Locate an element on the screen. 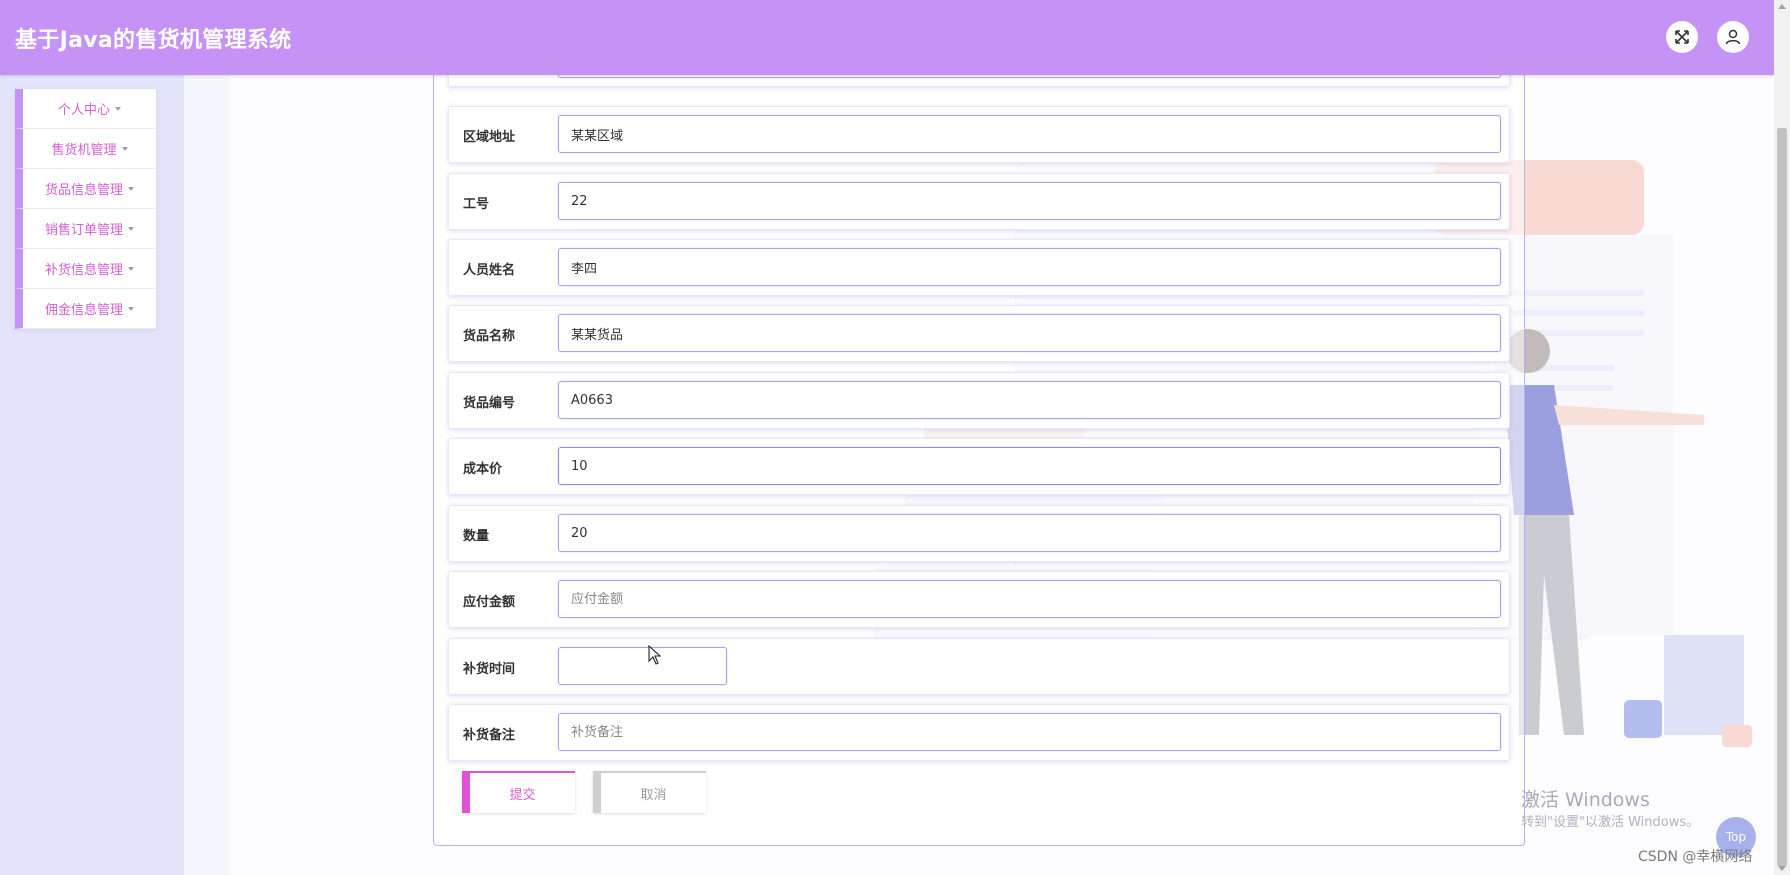  sidebar-item-personal-center: 个人中心 is located at coordinates (85, 109).